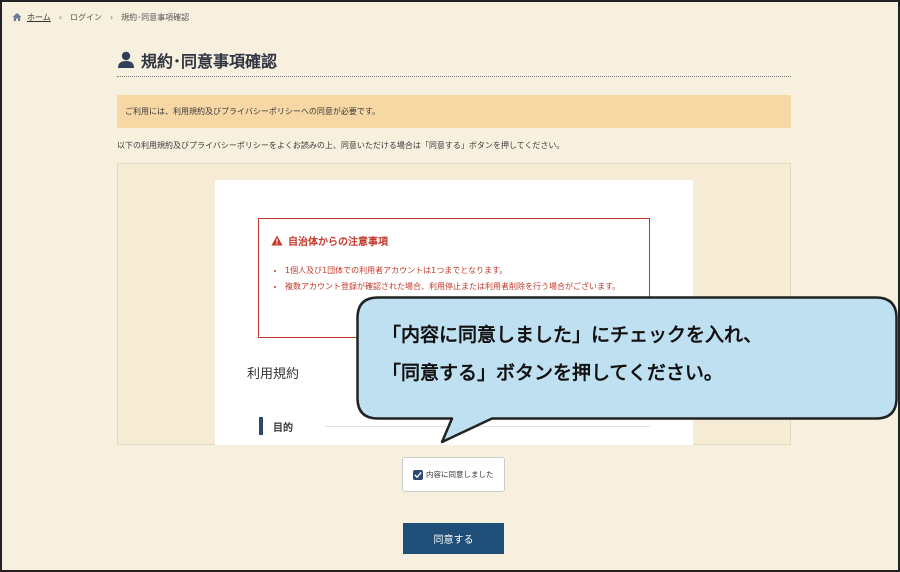 Image resolution: width=900 pixels, height=572 pixels. I want to click on check-icon, so click(418, 474).